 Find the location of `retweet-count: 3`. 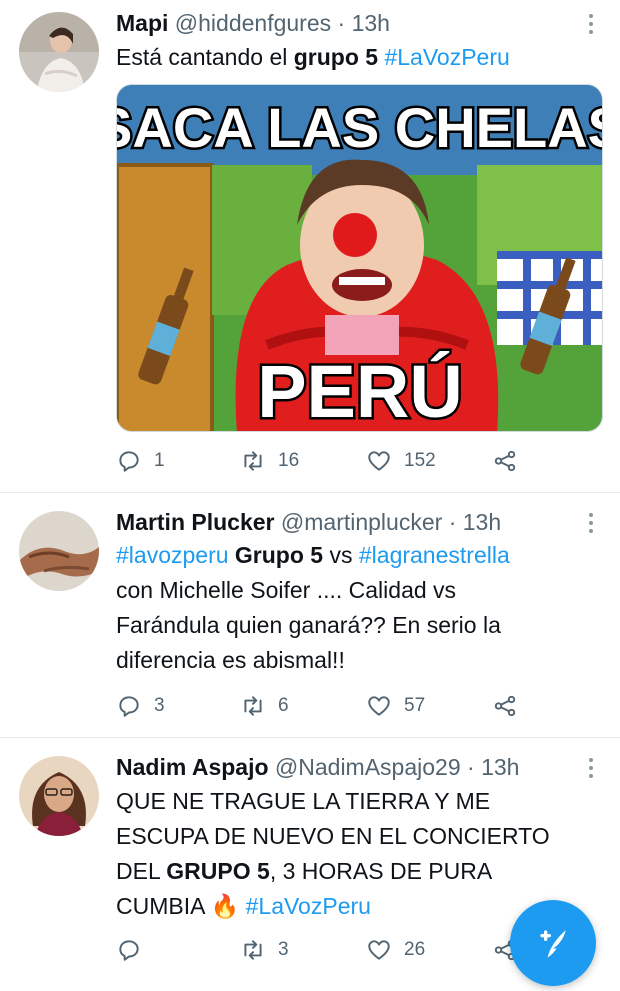

retweet-count: 3 is located at coordinates (283, 949).